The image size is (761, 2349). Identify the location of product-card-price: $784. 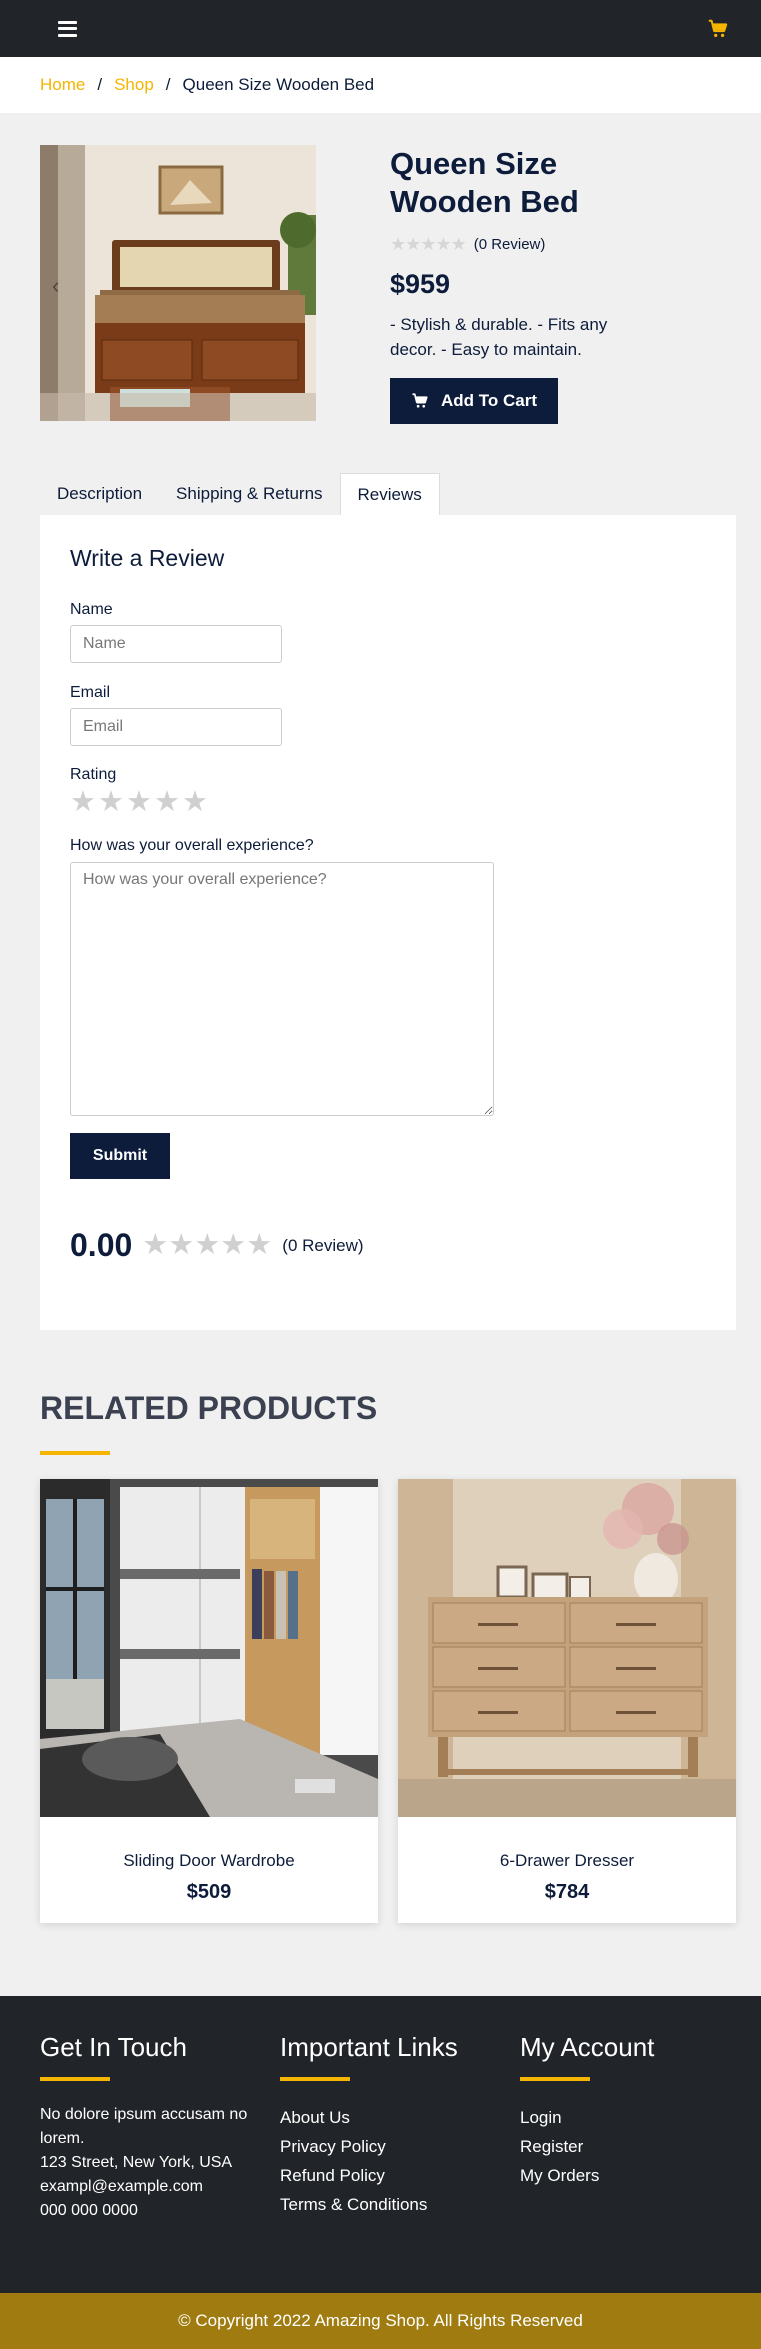
(567, 1892).